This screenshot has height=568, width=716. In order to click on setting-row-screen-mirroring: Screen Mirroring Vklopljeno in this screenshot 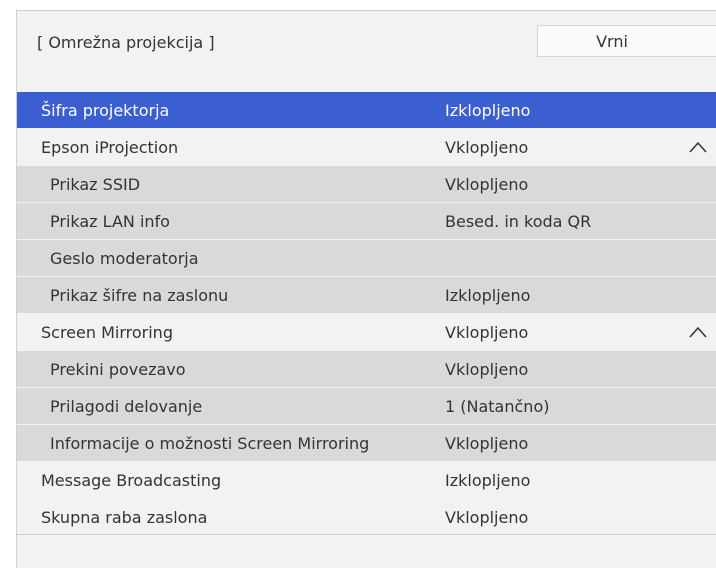, I will do `click(366, 332)`.